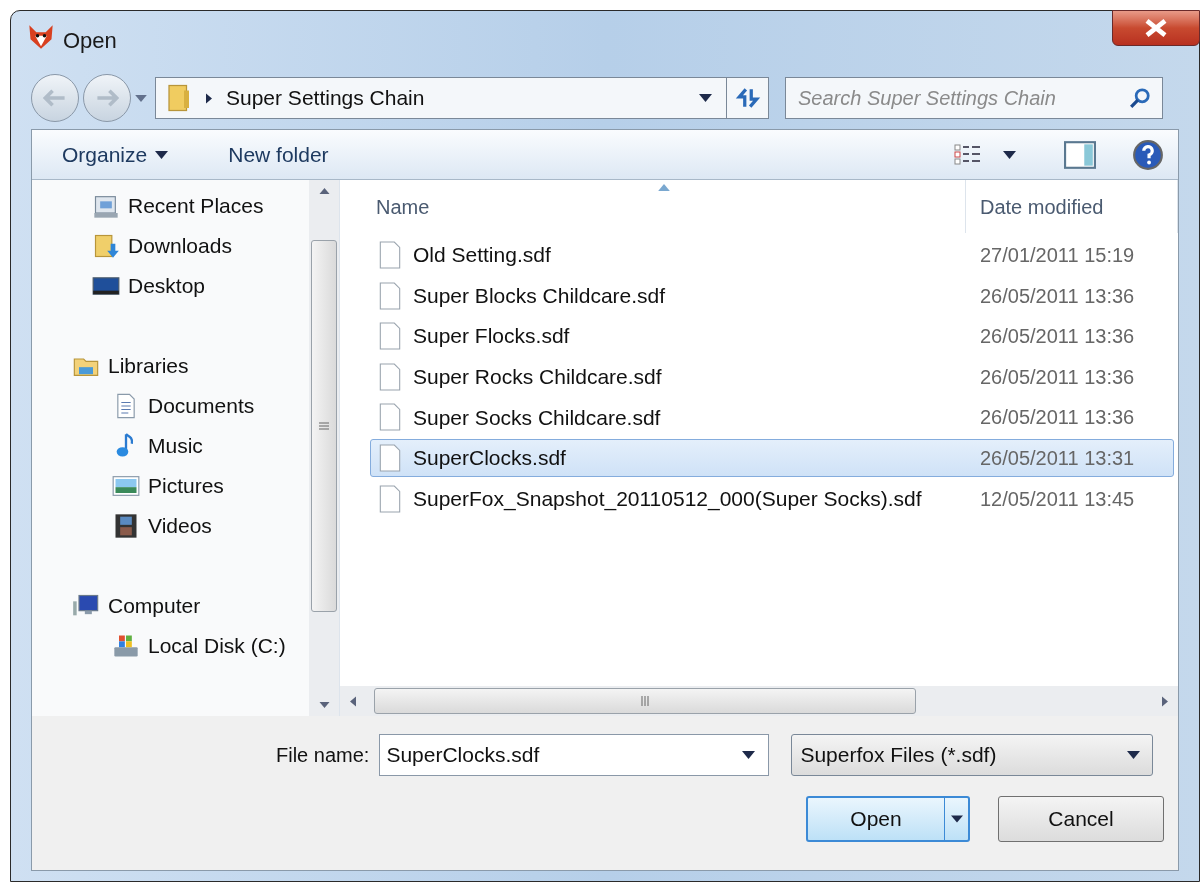  Describe the element at coordinates (772, 376) in the screenshot. I see `file-row: Super Rocks Childcare.sdf 26/05/2011 13:36` at that location.